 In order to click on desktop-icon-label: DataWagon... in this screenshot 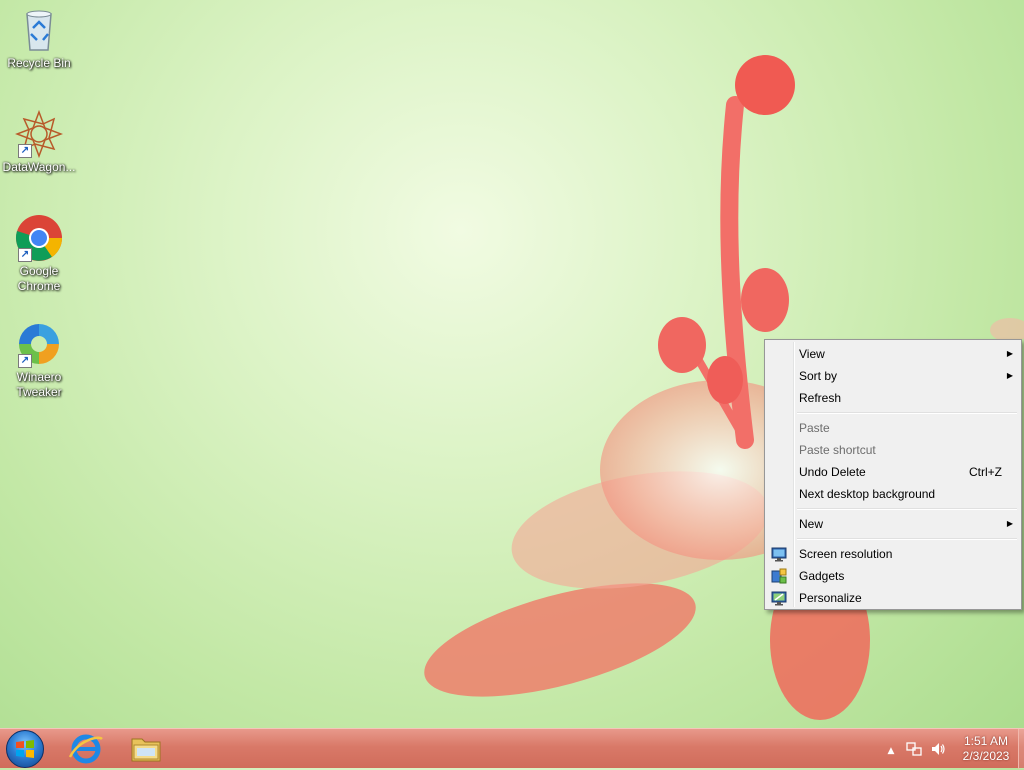, I will do `click(39, 167)`.